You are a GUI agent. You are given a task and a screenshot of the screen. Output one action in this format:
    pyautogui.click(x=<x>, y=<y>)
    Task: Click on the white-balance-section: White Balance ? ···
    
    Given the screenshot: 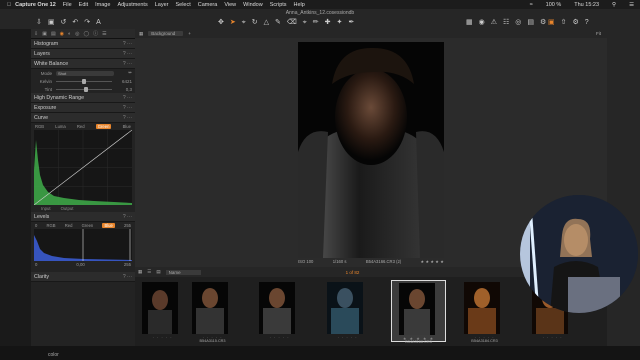 What is the action you would take?
    pyautogui.click(x=83, y=64)
    